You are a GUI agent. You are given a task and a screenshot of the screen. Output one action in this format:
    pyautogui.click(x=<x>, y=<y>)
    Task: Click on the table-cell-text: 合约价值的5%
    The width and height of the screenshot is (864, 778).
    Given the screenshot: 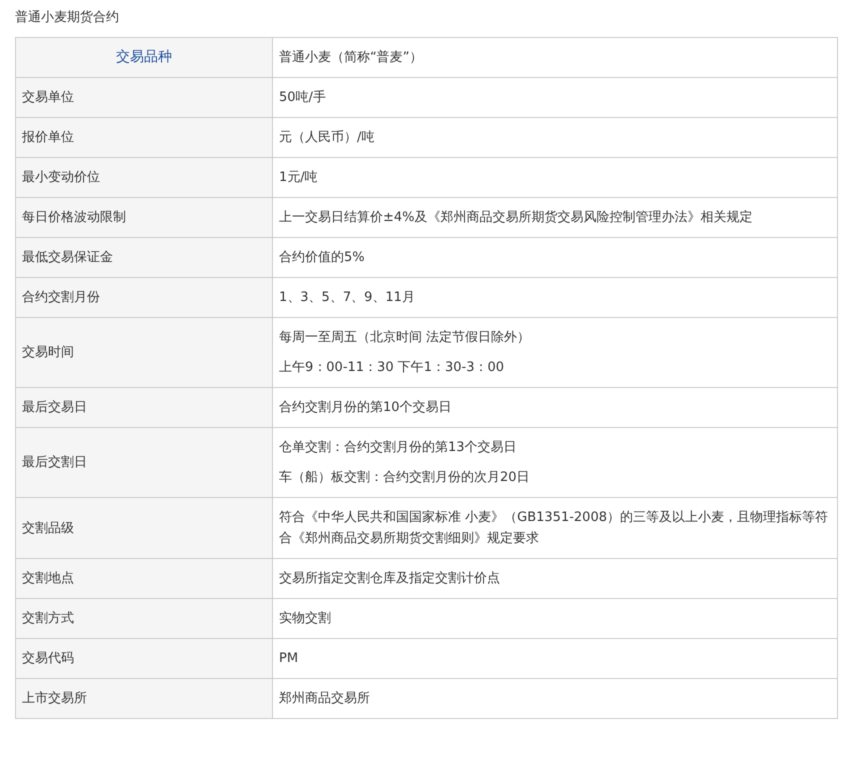 What is the action you would take?
    pyautogui.click(x=322, y=258)
    